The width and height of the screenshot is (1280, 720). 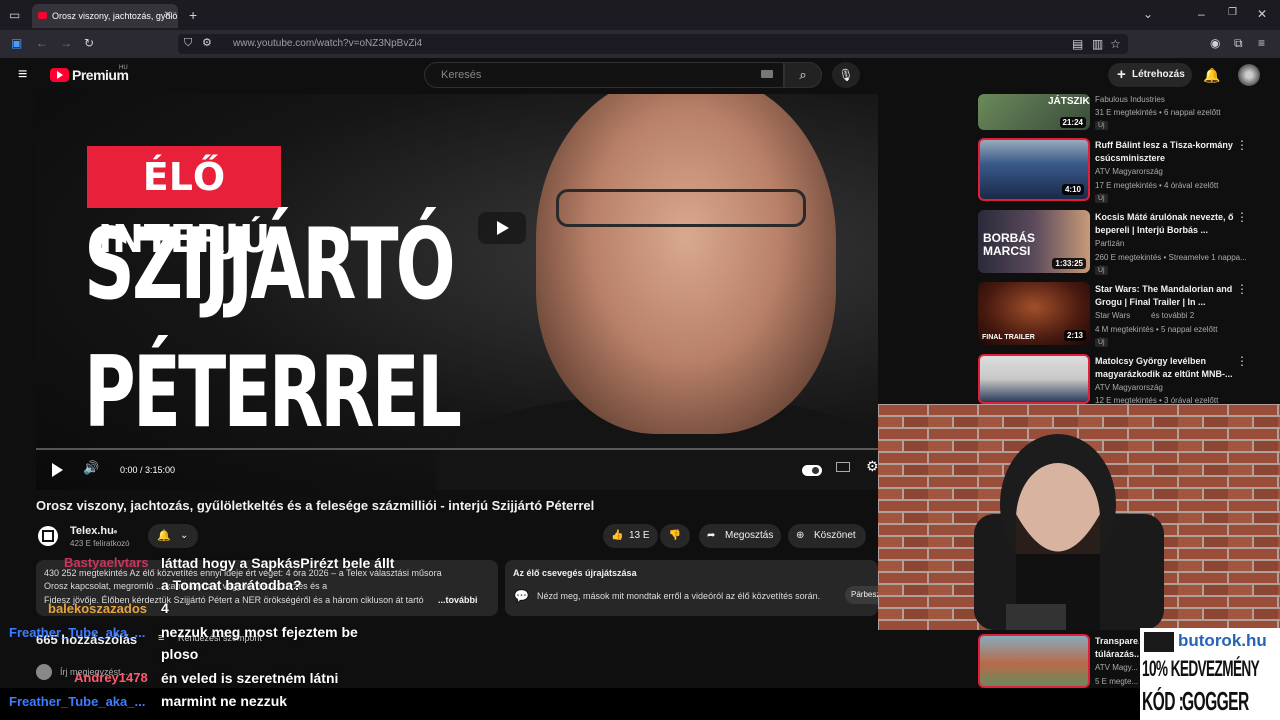 I want to click on chat-message: én veled is szeretném látni, so click(x=250, y=678).